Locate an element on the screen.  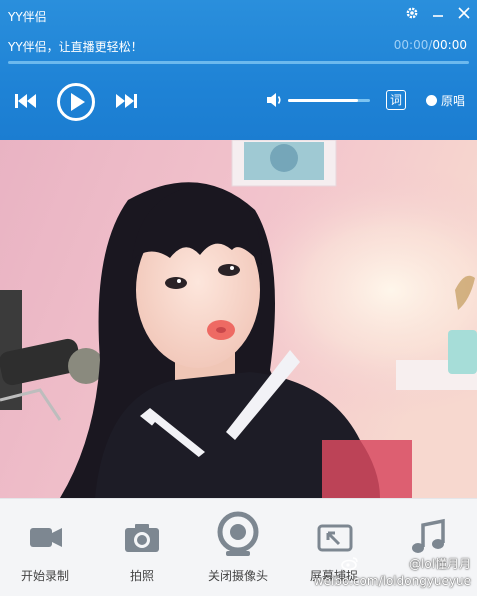
settings-gear-icon is located at coordinates (412, 13).